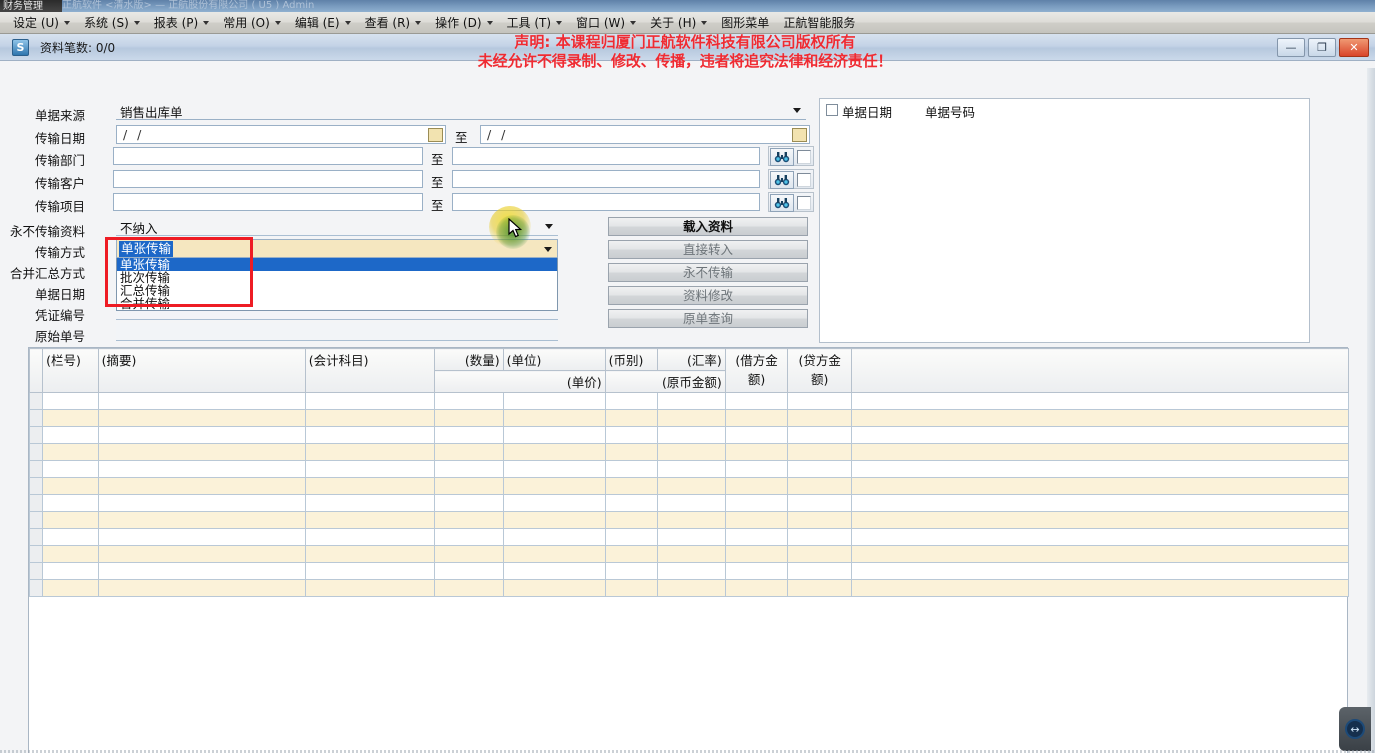  I want to click on mdi-titlebar: S 资料笔数: 0/0 — ❐ ✕, so click(687, 47).